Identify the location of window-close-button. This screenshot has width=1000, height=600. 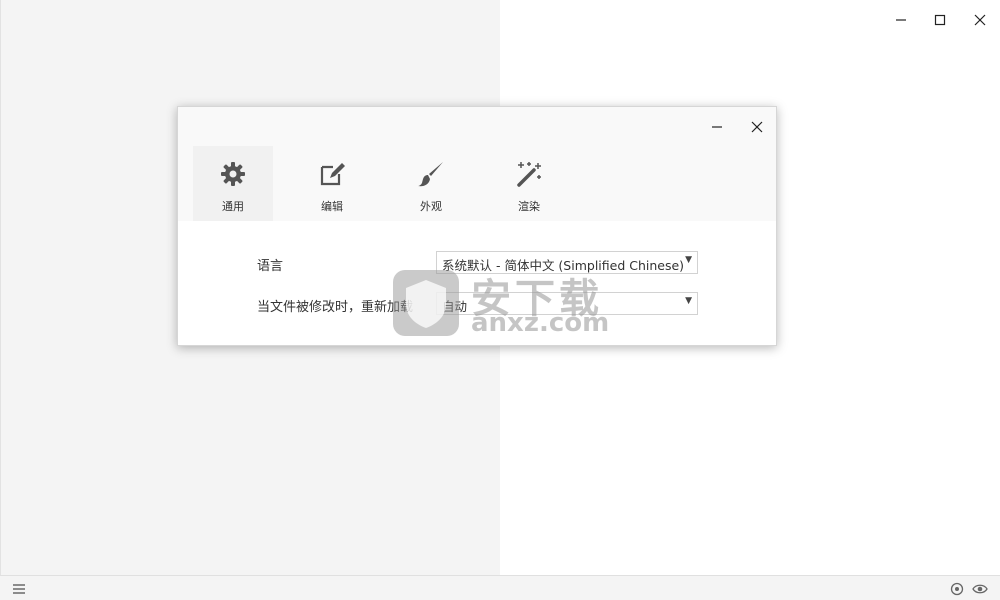
(980, 20).